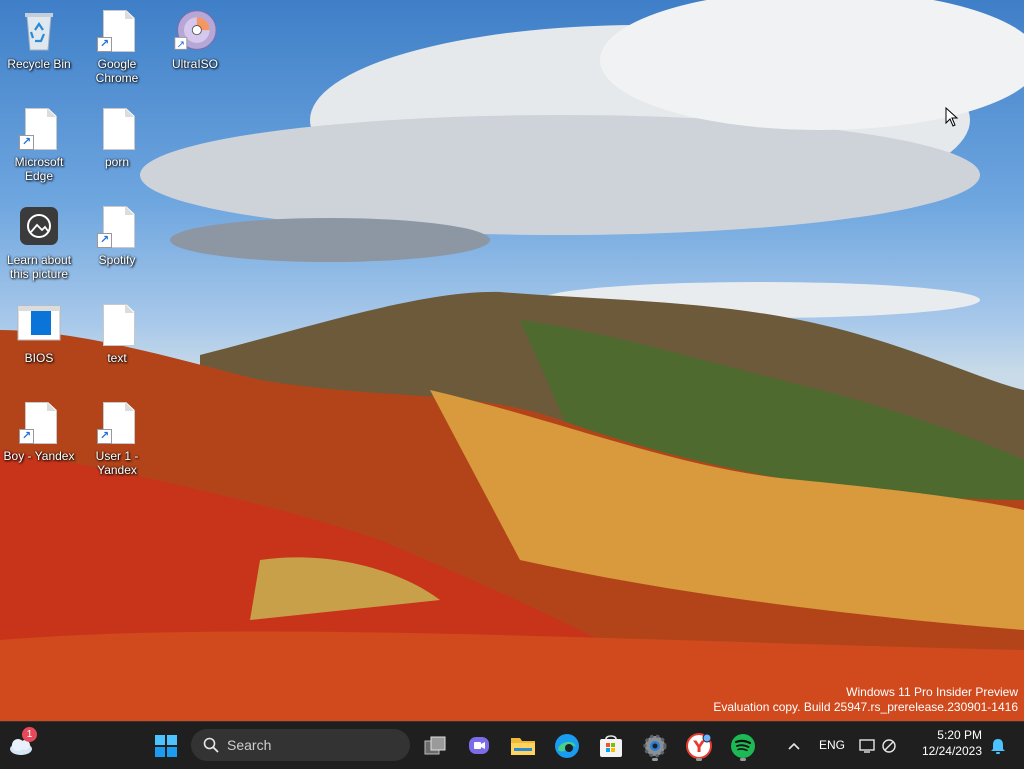  Describe the element at coordinates (878, 746) in the screenshot. I see `network-volume-button` at that location.